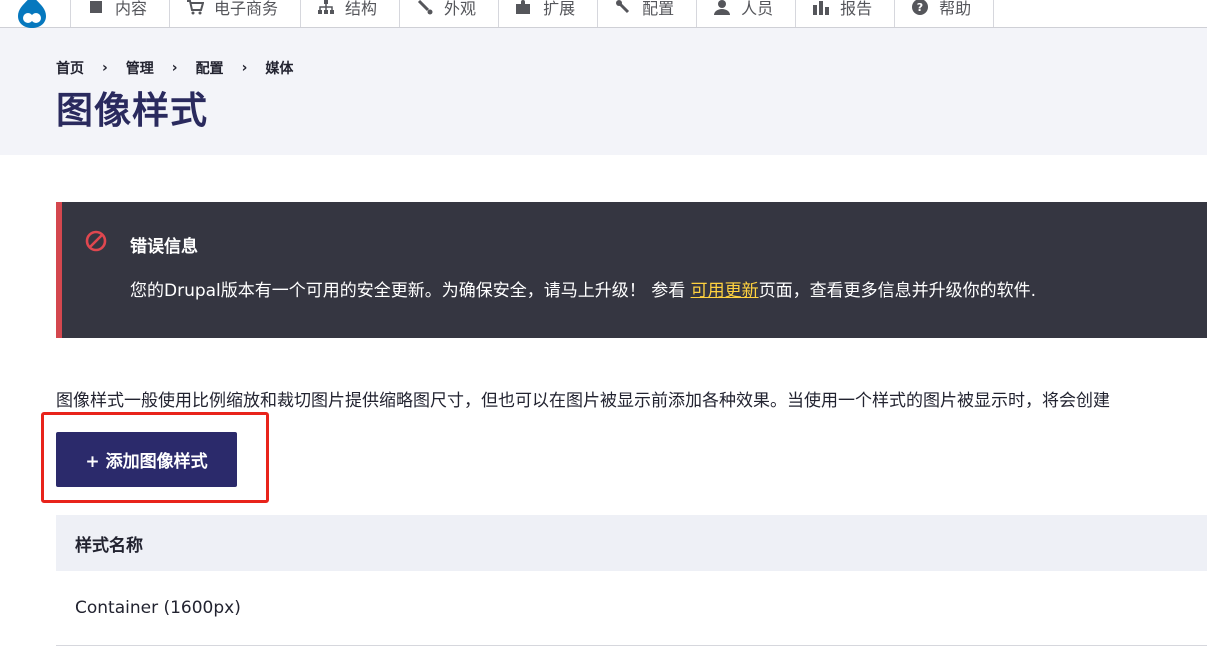  Describe the element at coordinates (164, 247) in the screenshot. I see `error-message-title: 错误信息` at that location.